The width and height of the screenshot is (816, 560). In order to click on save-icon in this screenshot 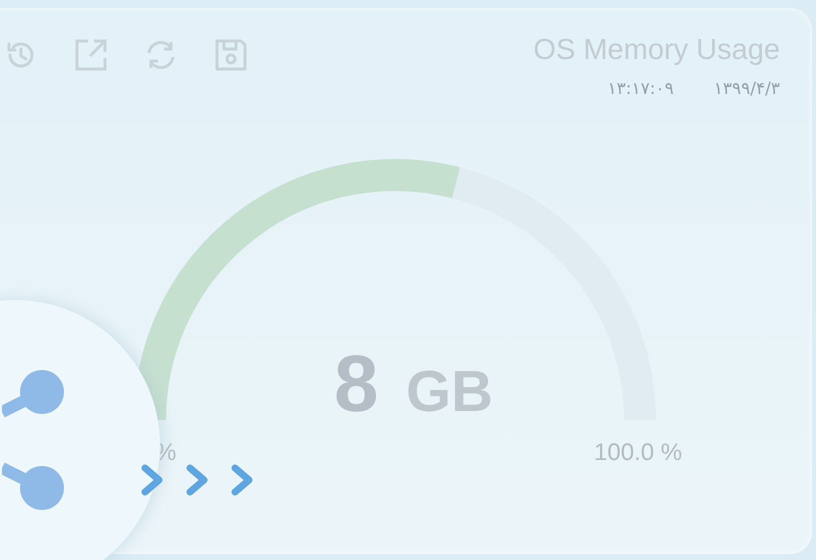, I will do `click(231, 55)`.